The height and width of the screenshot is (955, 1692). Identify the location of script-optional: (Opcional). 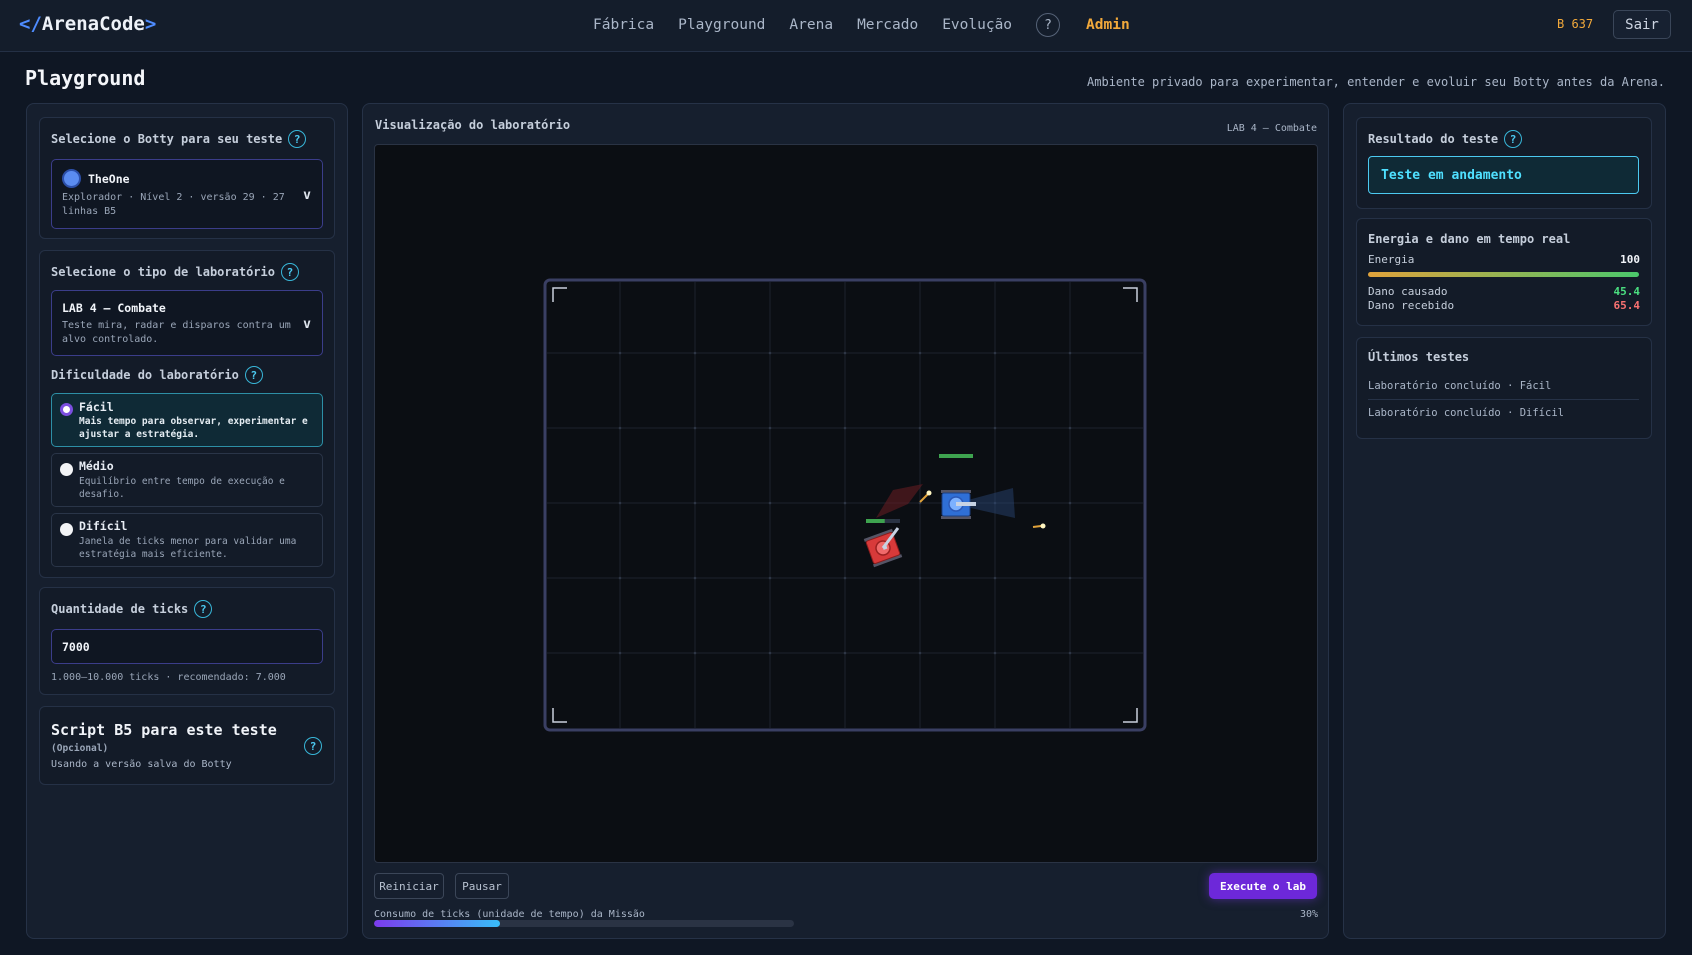
(80, 748).